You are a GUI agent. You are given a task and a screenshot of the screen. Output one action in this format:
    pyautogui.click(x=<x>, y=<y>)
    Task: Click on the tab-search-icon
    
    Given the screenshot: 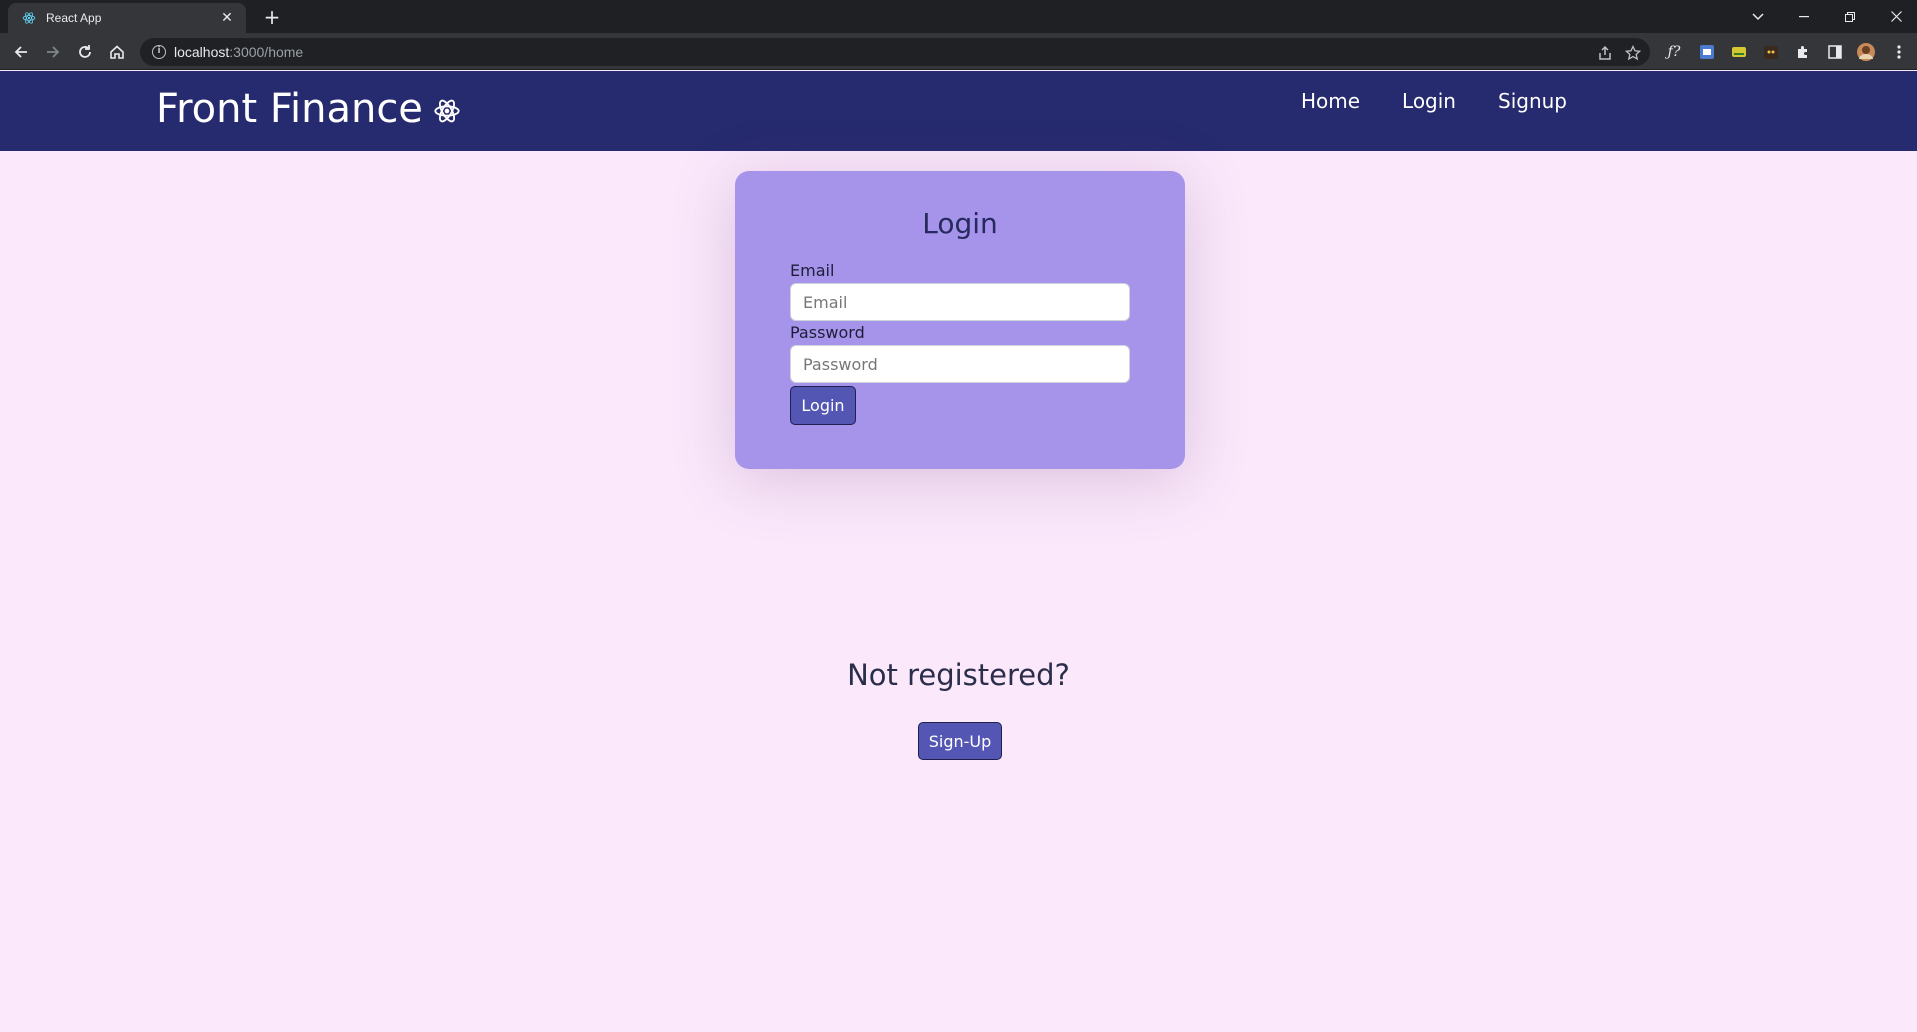 What is the action you would take?
    pyautogui.click(x=1758, y=16)
    